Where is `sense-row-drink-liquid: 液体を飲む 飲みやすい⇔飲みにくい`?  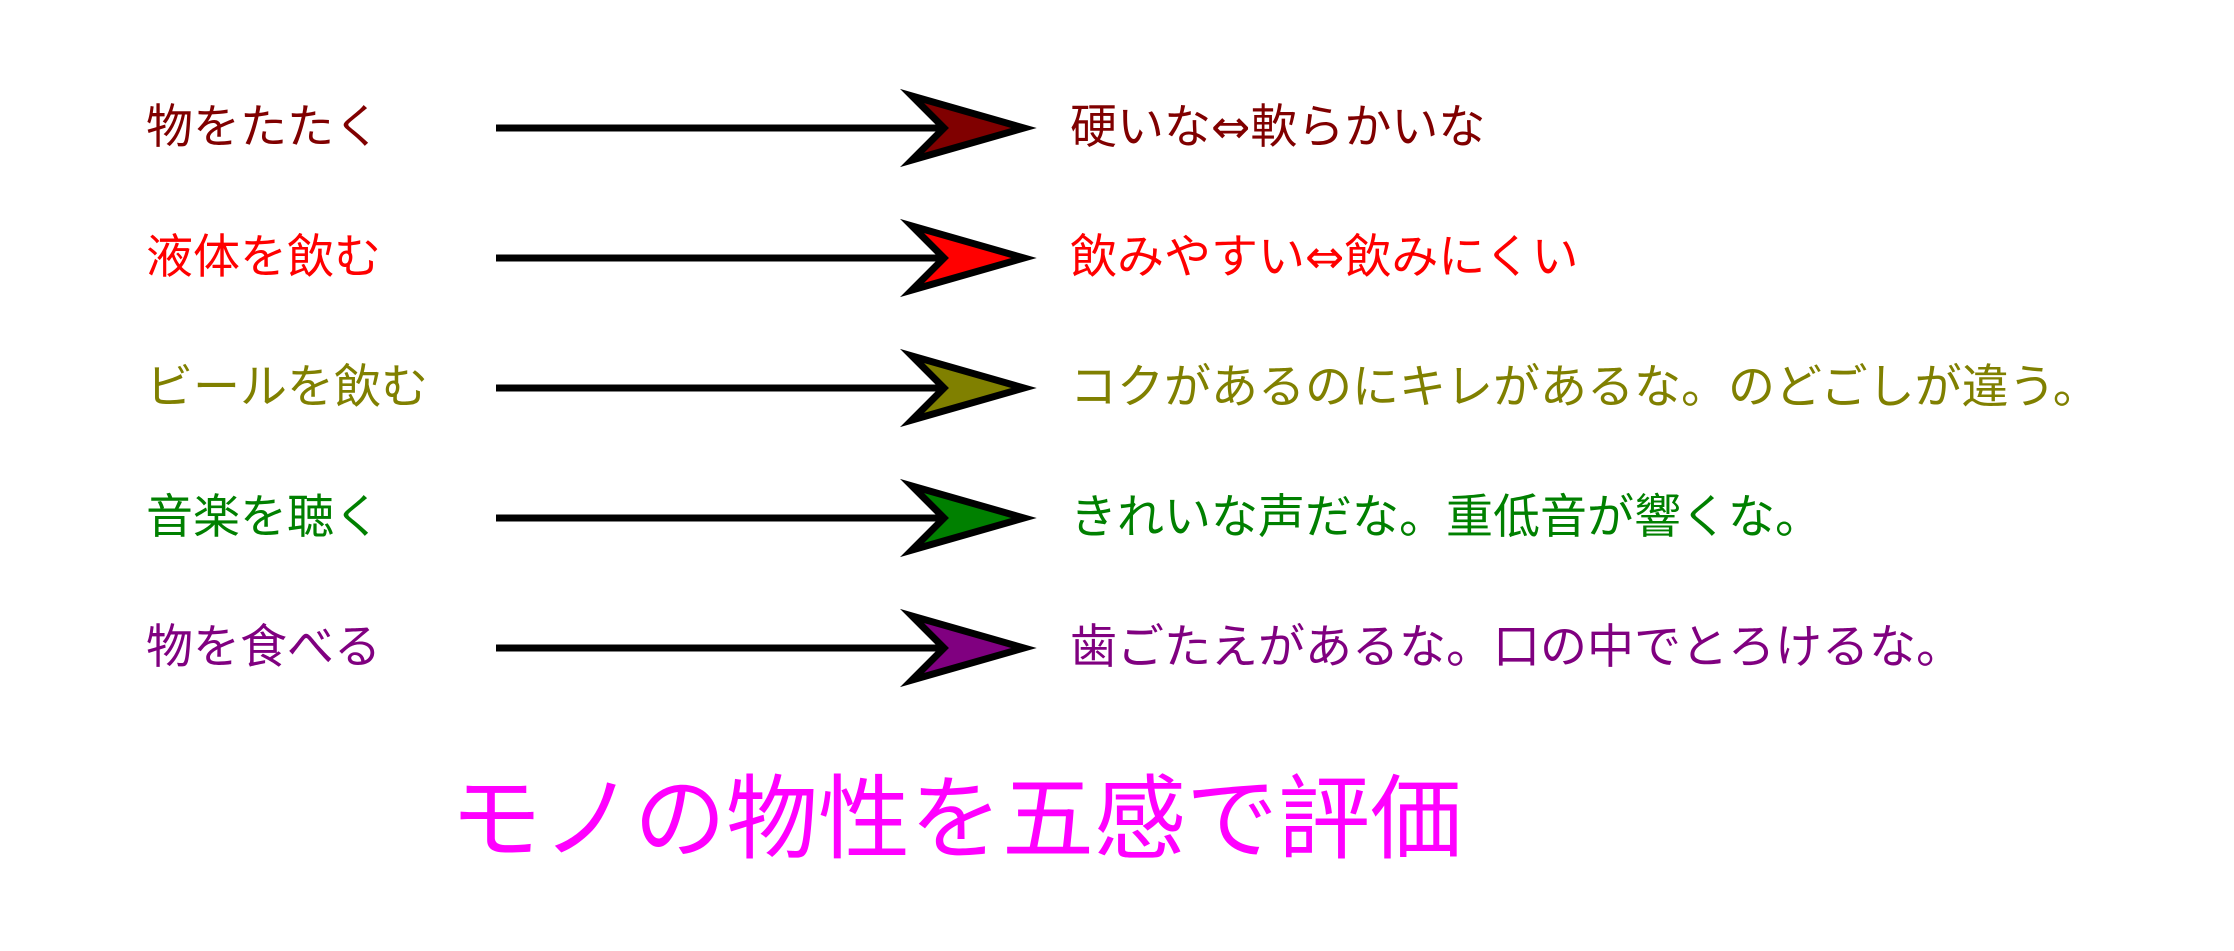 sense-row-drink-liquid: 液体を飲む 飲みやすい⇔飲みにくい is located at coordinates (1117, 258).